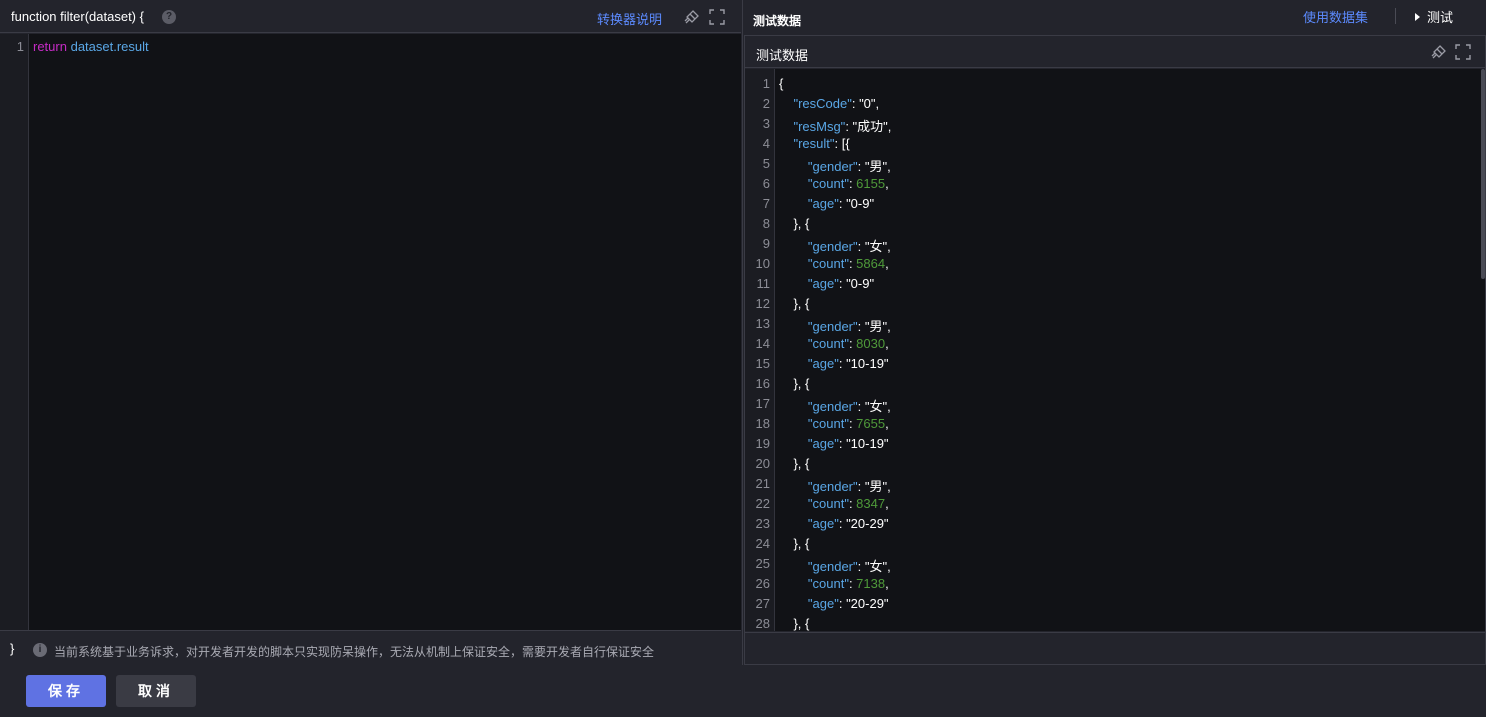  I want to click on json-line: "count": 7138,, so click(834, 583).